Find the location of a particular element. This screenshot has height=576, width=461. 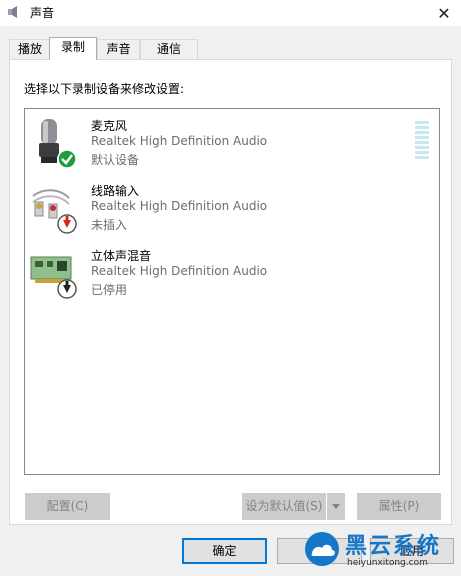

tab-communications: 通信 is located at coordinates (169, 49).